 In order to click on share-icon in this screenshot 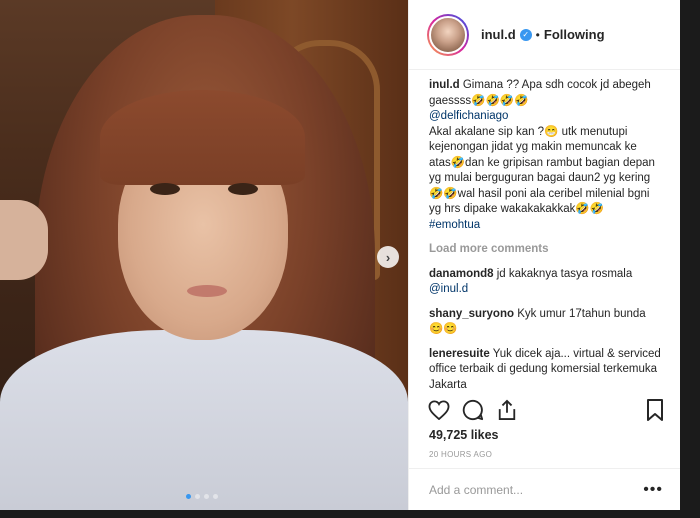, I will do `click(507, 409)`.